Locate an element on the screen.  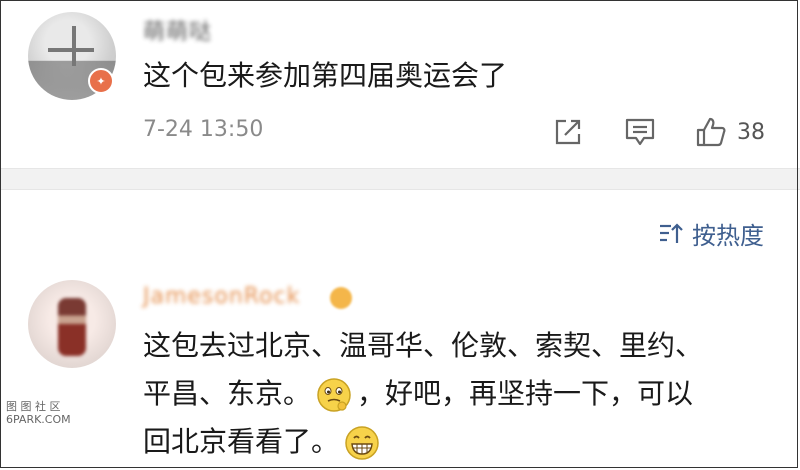
comment-username: 萌萌哒 is located at coordinates (177, 30).